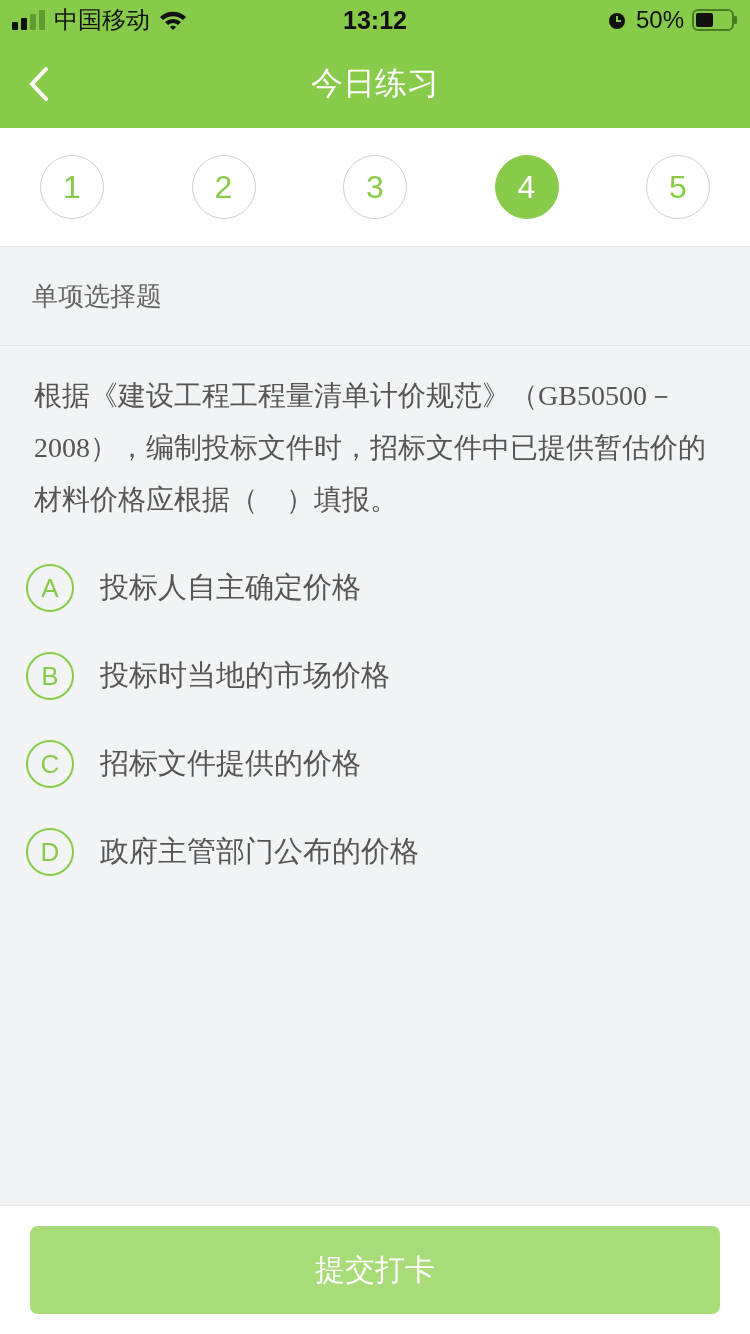 This screenshot has width=750, height=1334. I want to click on battery-icon, so click(715, 20).